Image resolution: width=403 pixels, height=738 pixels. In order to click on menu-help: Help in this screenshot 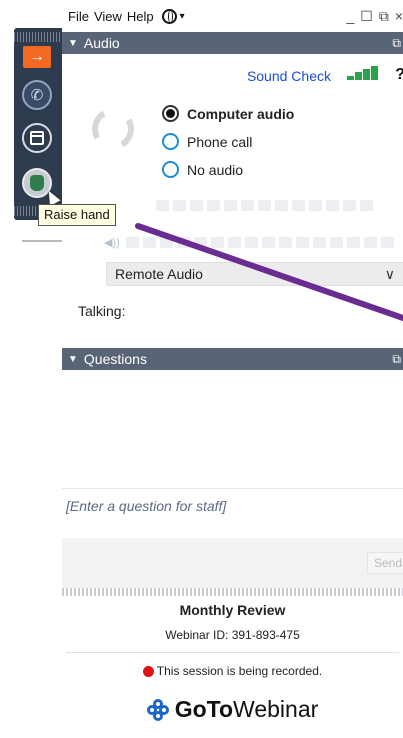, I will do `click(140, 16)`.